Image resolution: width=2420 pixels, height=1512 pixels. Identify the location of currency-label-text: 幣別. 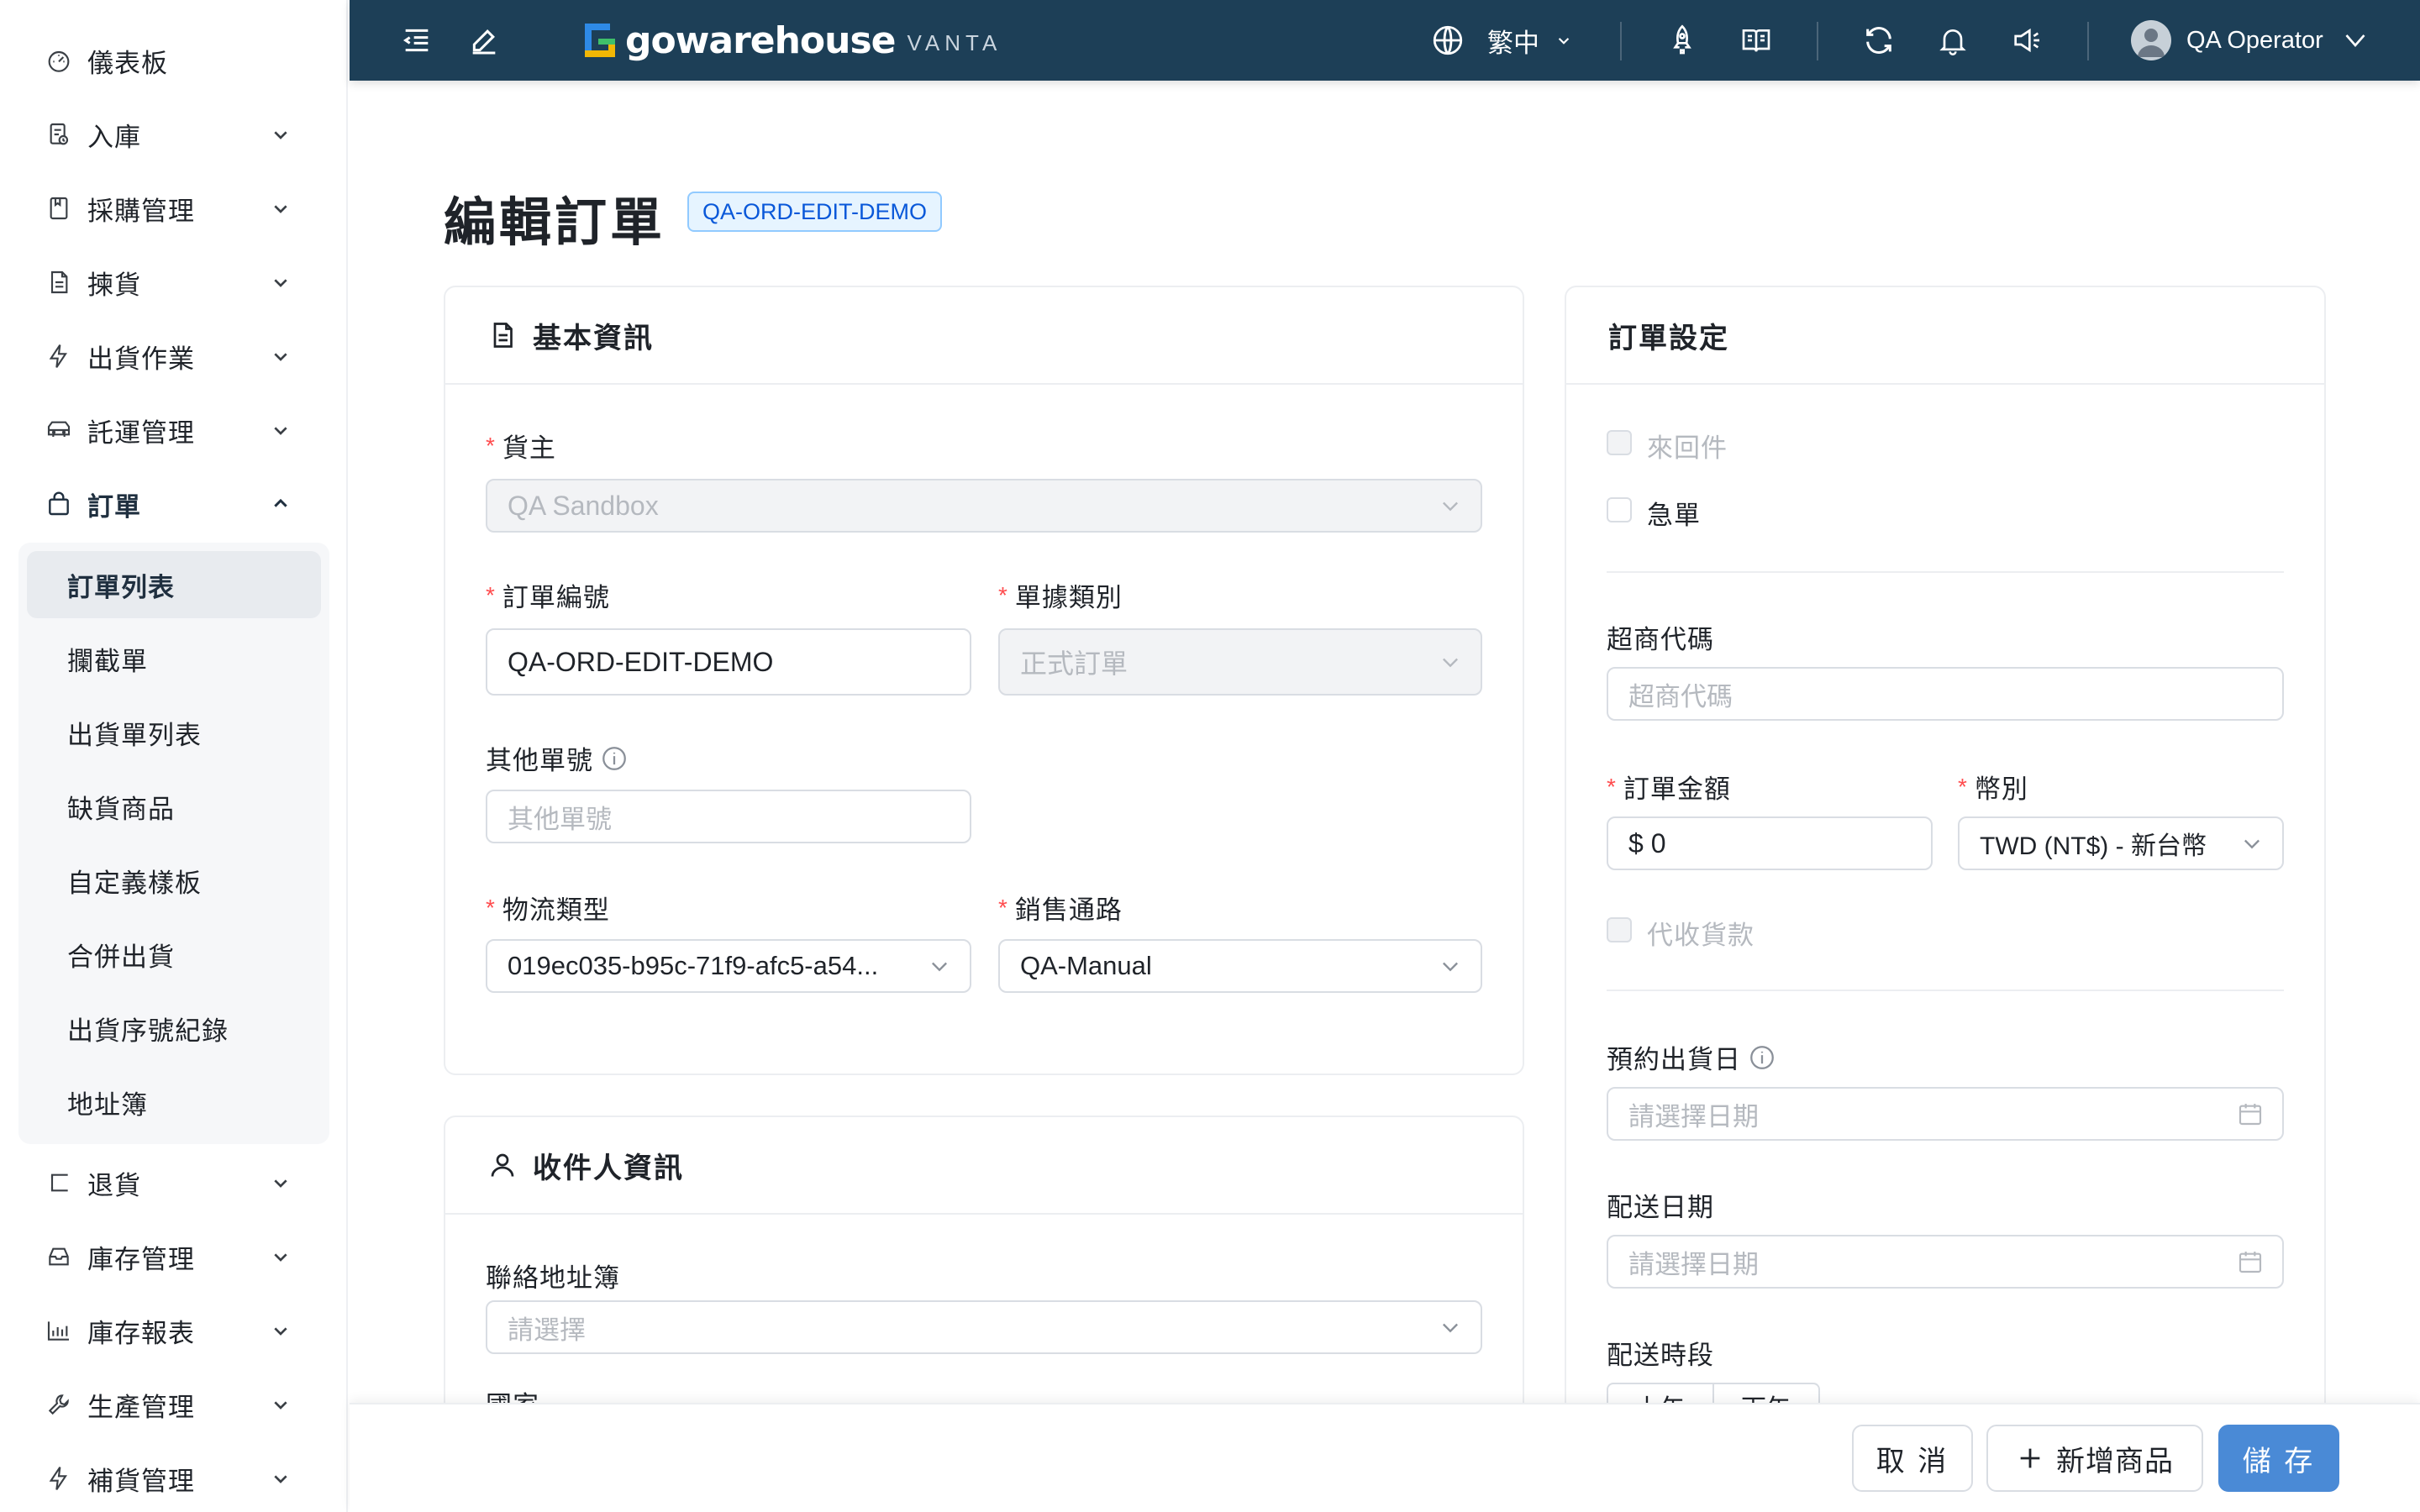
(2001, 789).